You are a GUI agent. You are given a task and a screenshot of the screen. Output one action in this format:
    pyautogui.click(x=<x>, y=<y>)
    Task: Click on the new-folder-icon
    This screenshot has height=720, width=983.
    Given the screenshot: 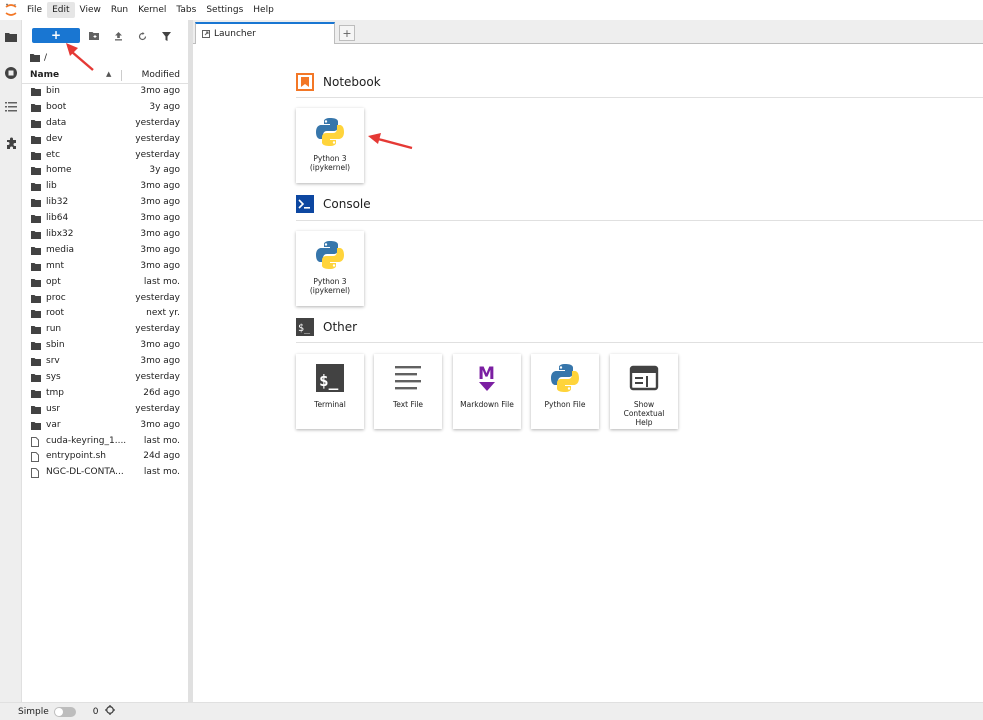 What is the action you would take?
    pyautogui.click(x=94, y=36)
    